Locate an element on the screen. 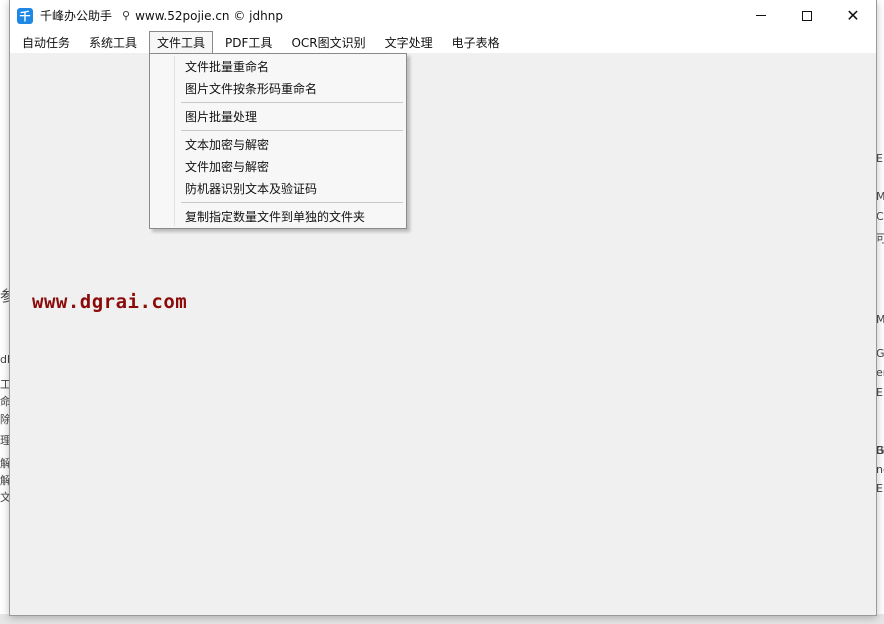 The height and width of the screenshot is (624, 884). window-subtitle-text: www.52pojie.cn © jdhnp is located at coordinates (209, 15).